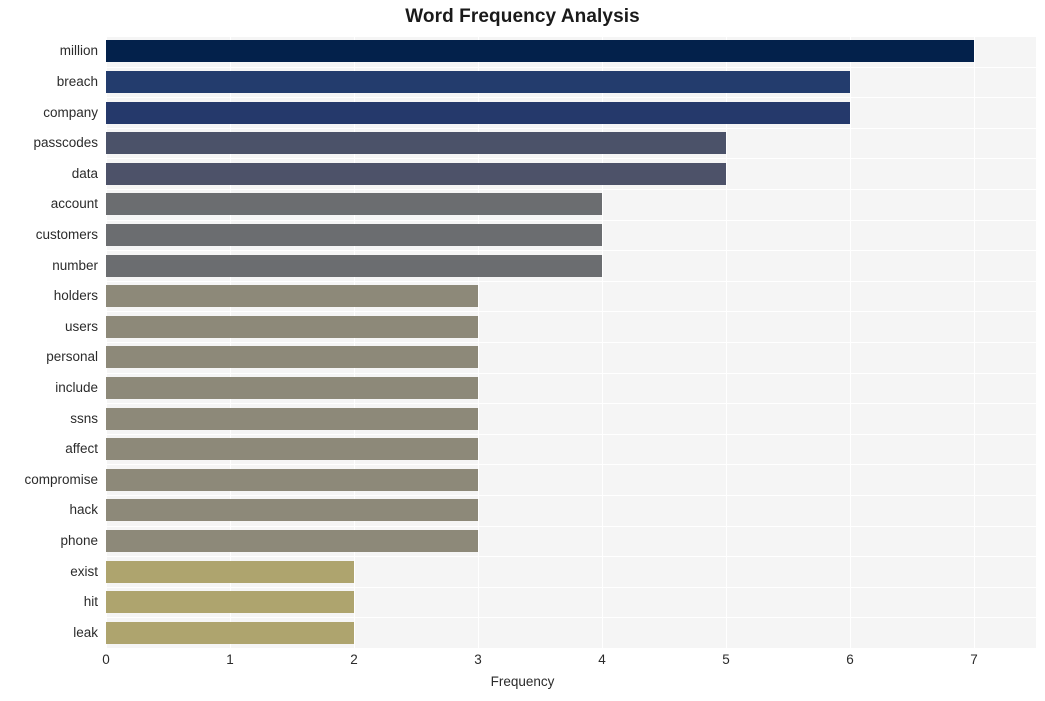 The image size is (1045, 701). What do you see at coordinates (850, 659) in the screenshot?
I see `x-tick-label: 6` at bounding box center [850, 659].